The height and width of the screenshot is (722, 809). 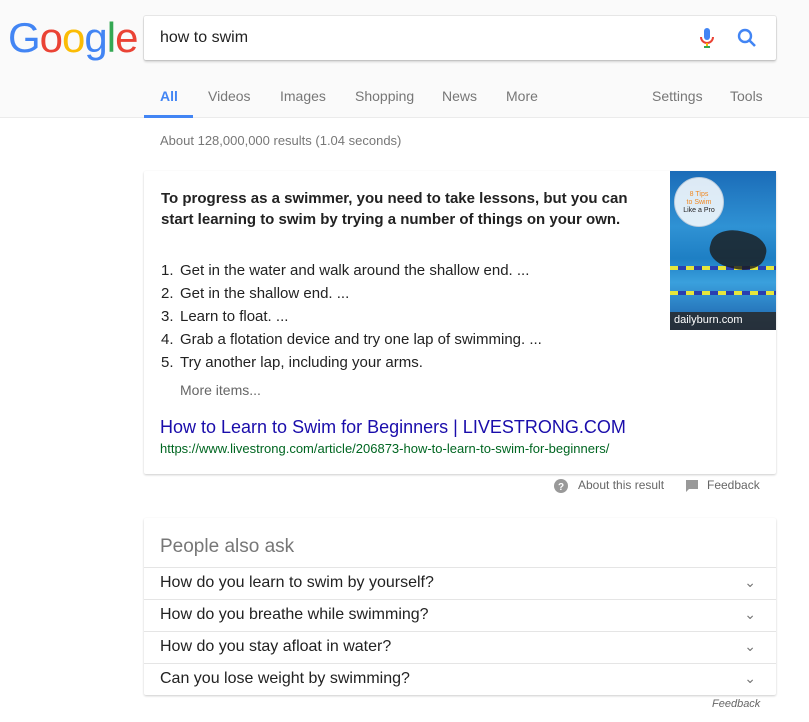 I want to click on tab-images: Images, so click(x=303, y=96).